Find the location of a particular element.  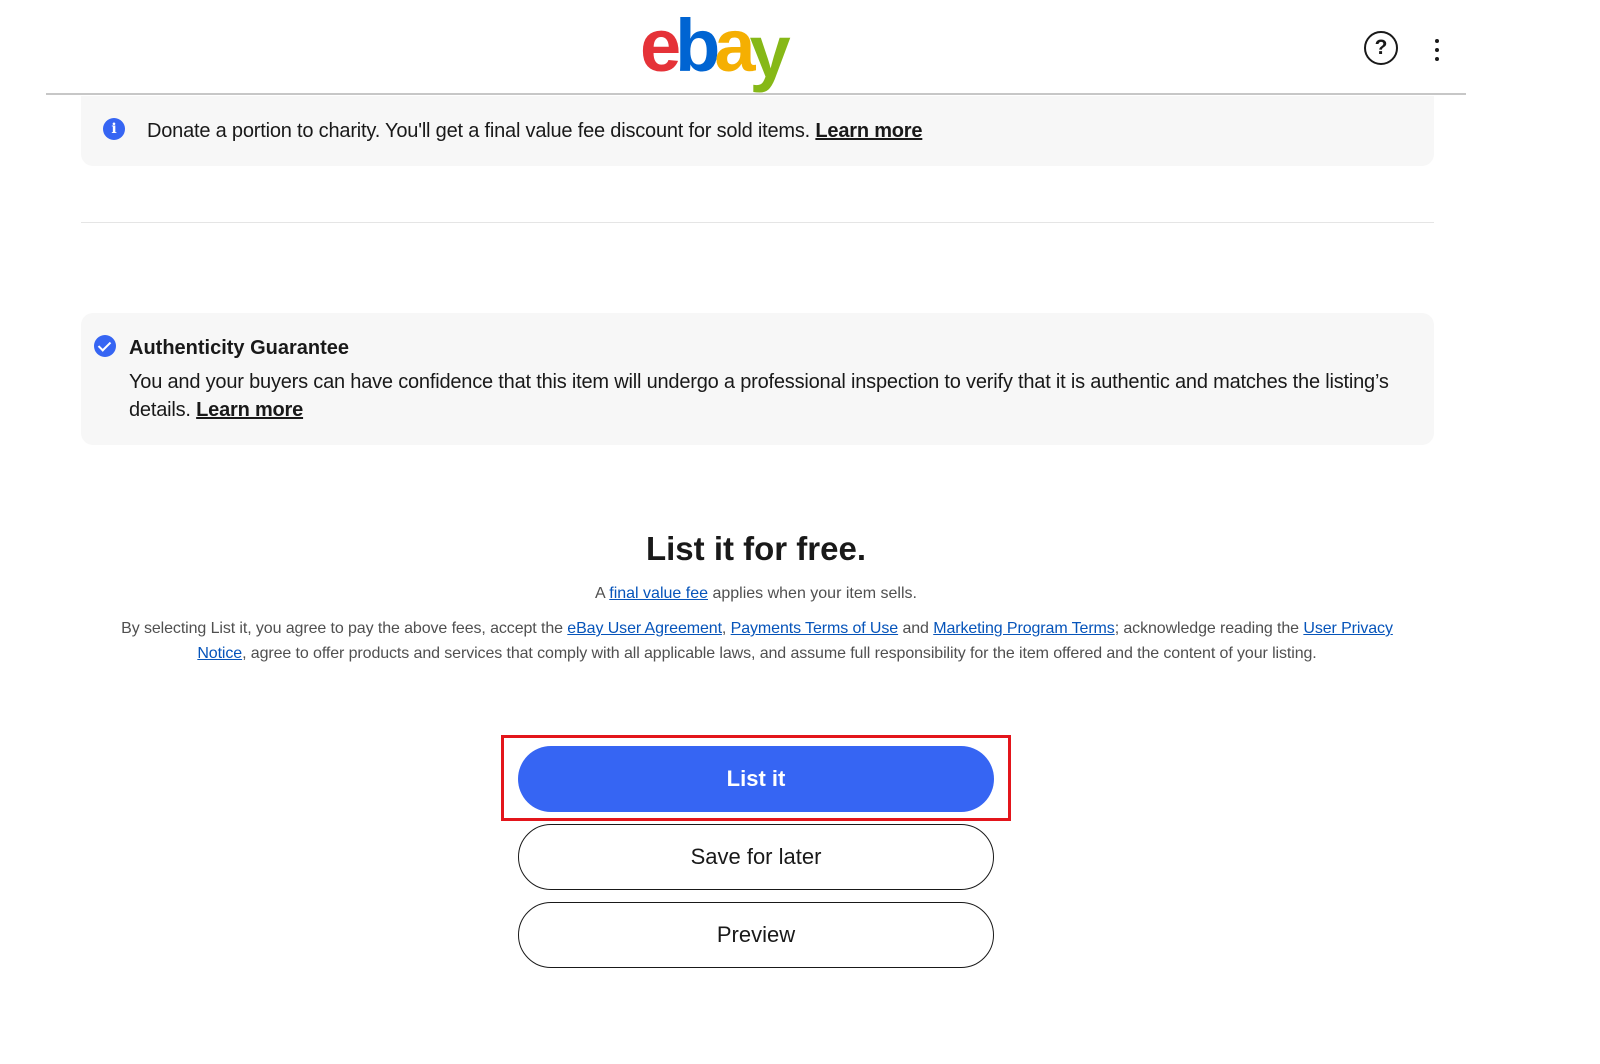

list-it-button: List it is located at coordinates (756, 779).